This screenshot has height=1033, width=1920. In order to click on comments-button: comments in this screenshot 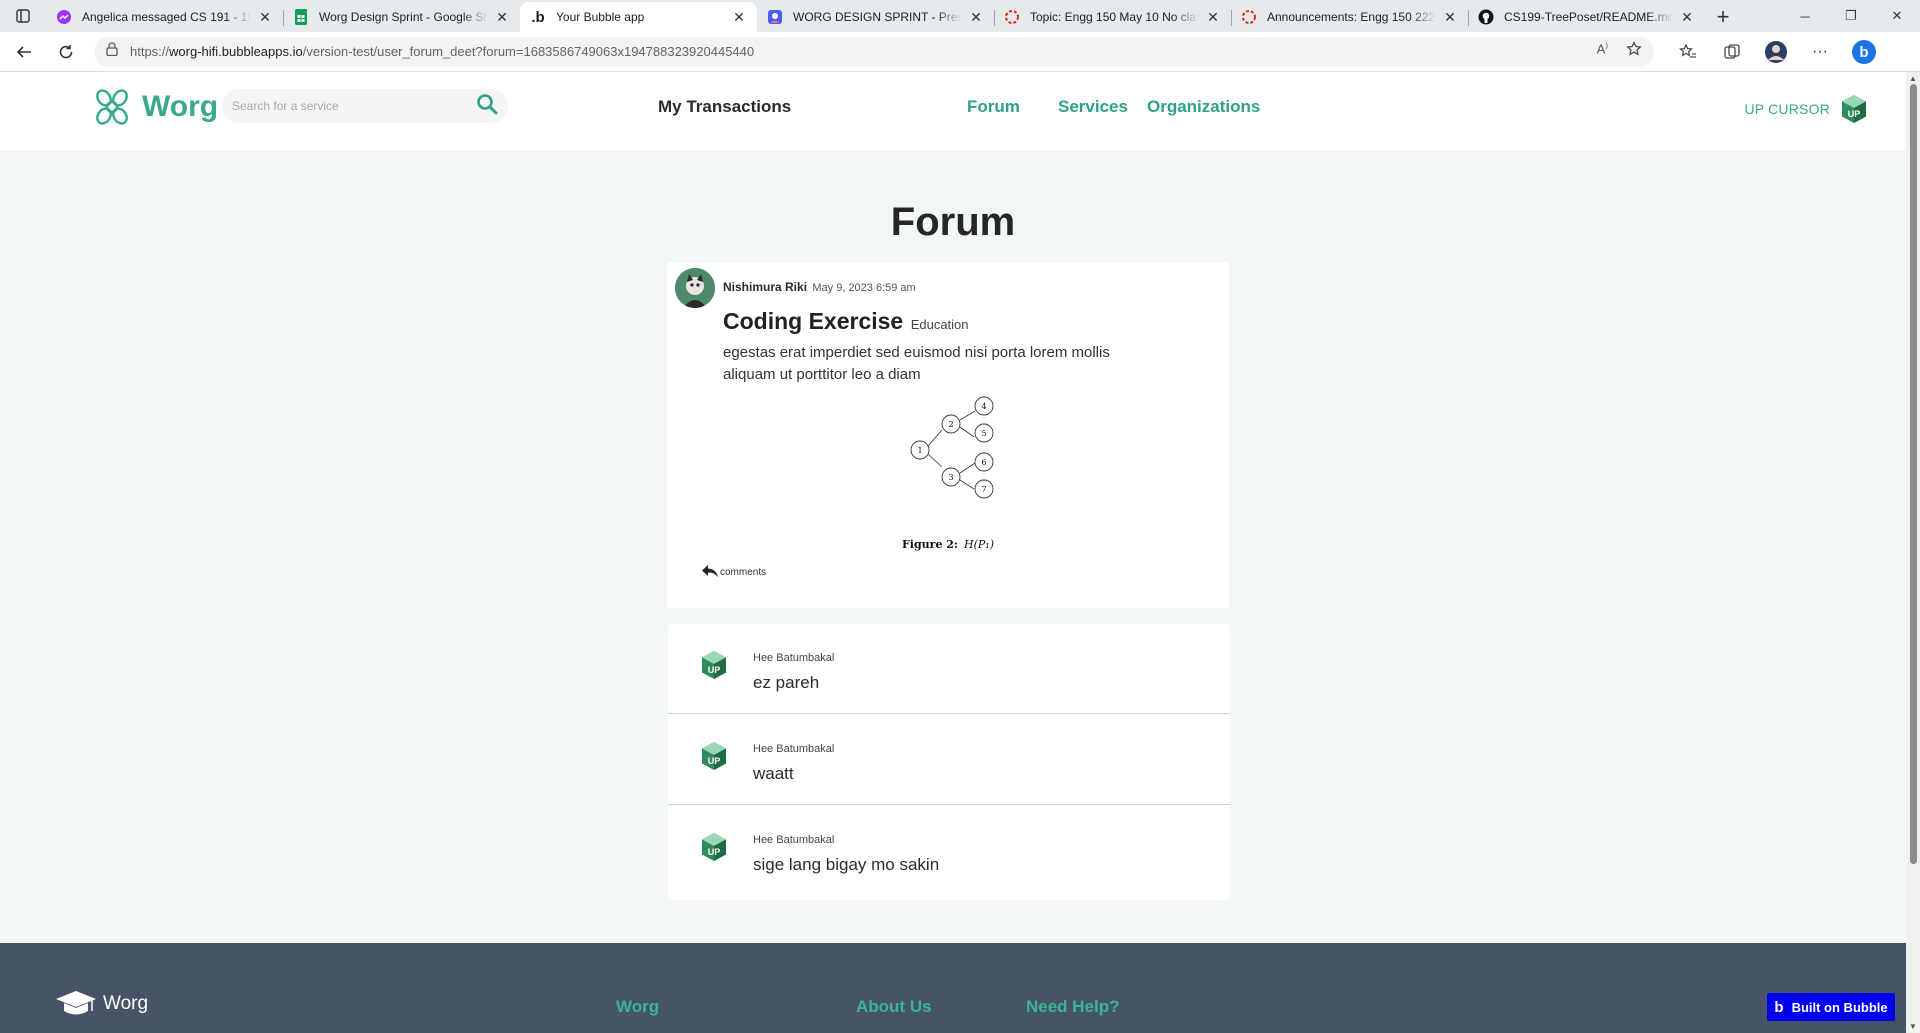, I will do `click(733, 571)`.